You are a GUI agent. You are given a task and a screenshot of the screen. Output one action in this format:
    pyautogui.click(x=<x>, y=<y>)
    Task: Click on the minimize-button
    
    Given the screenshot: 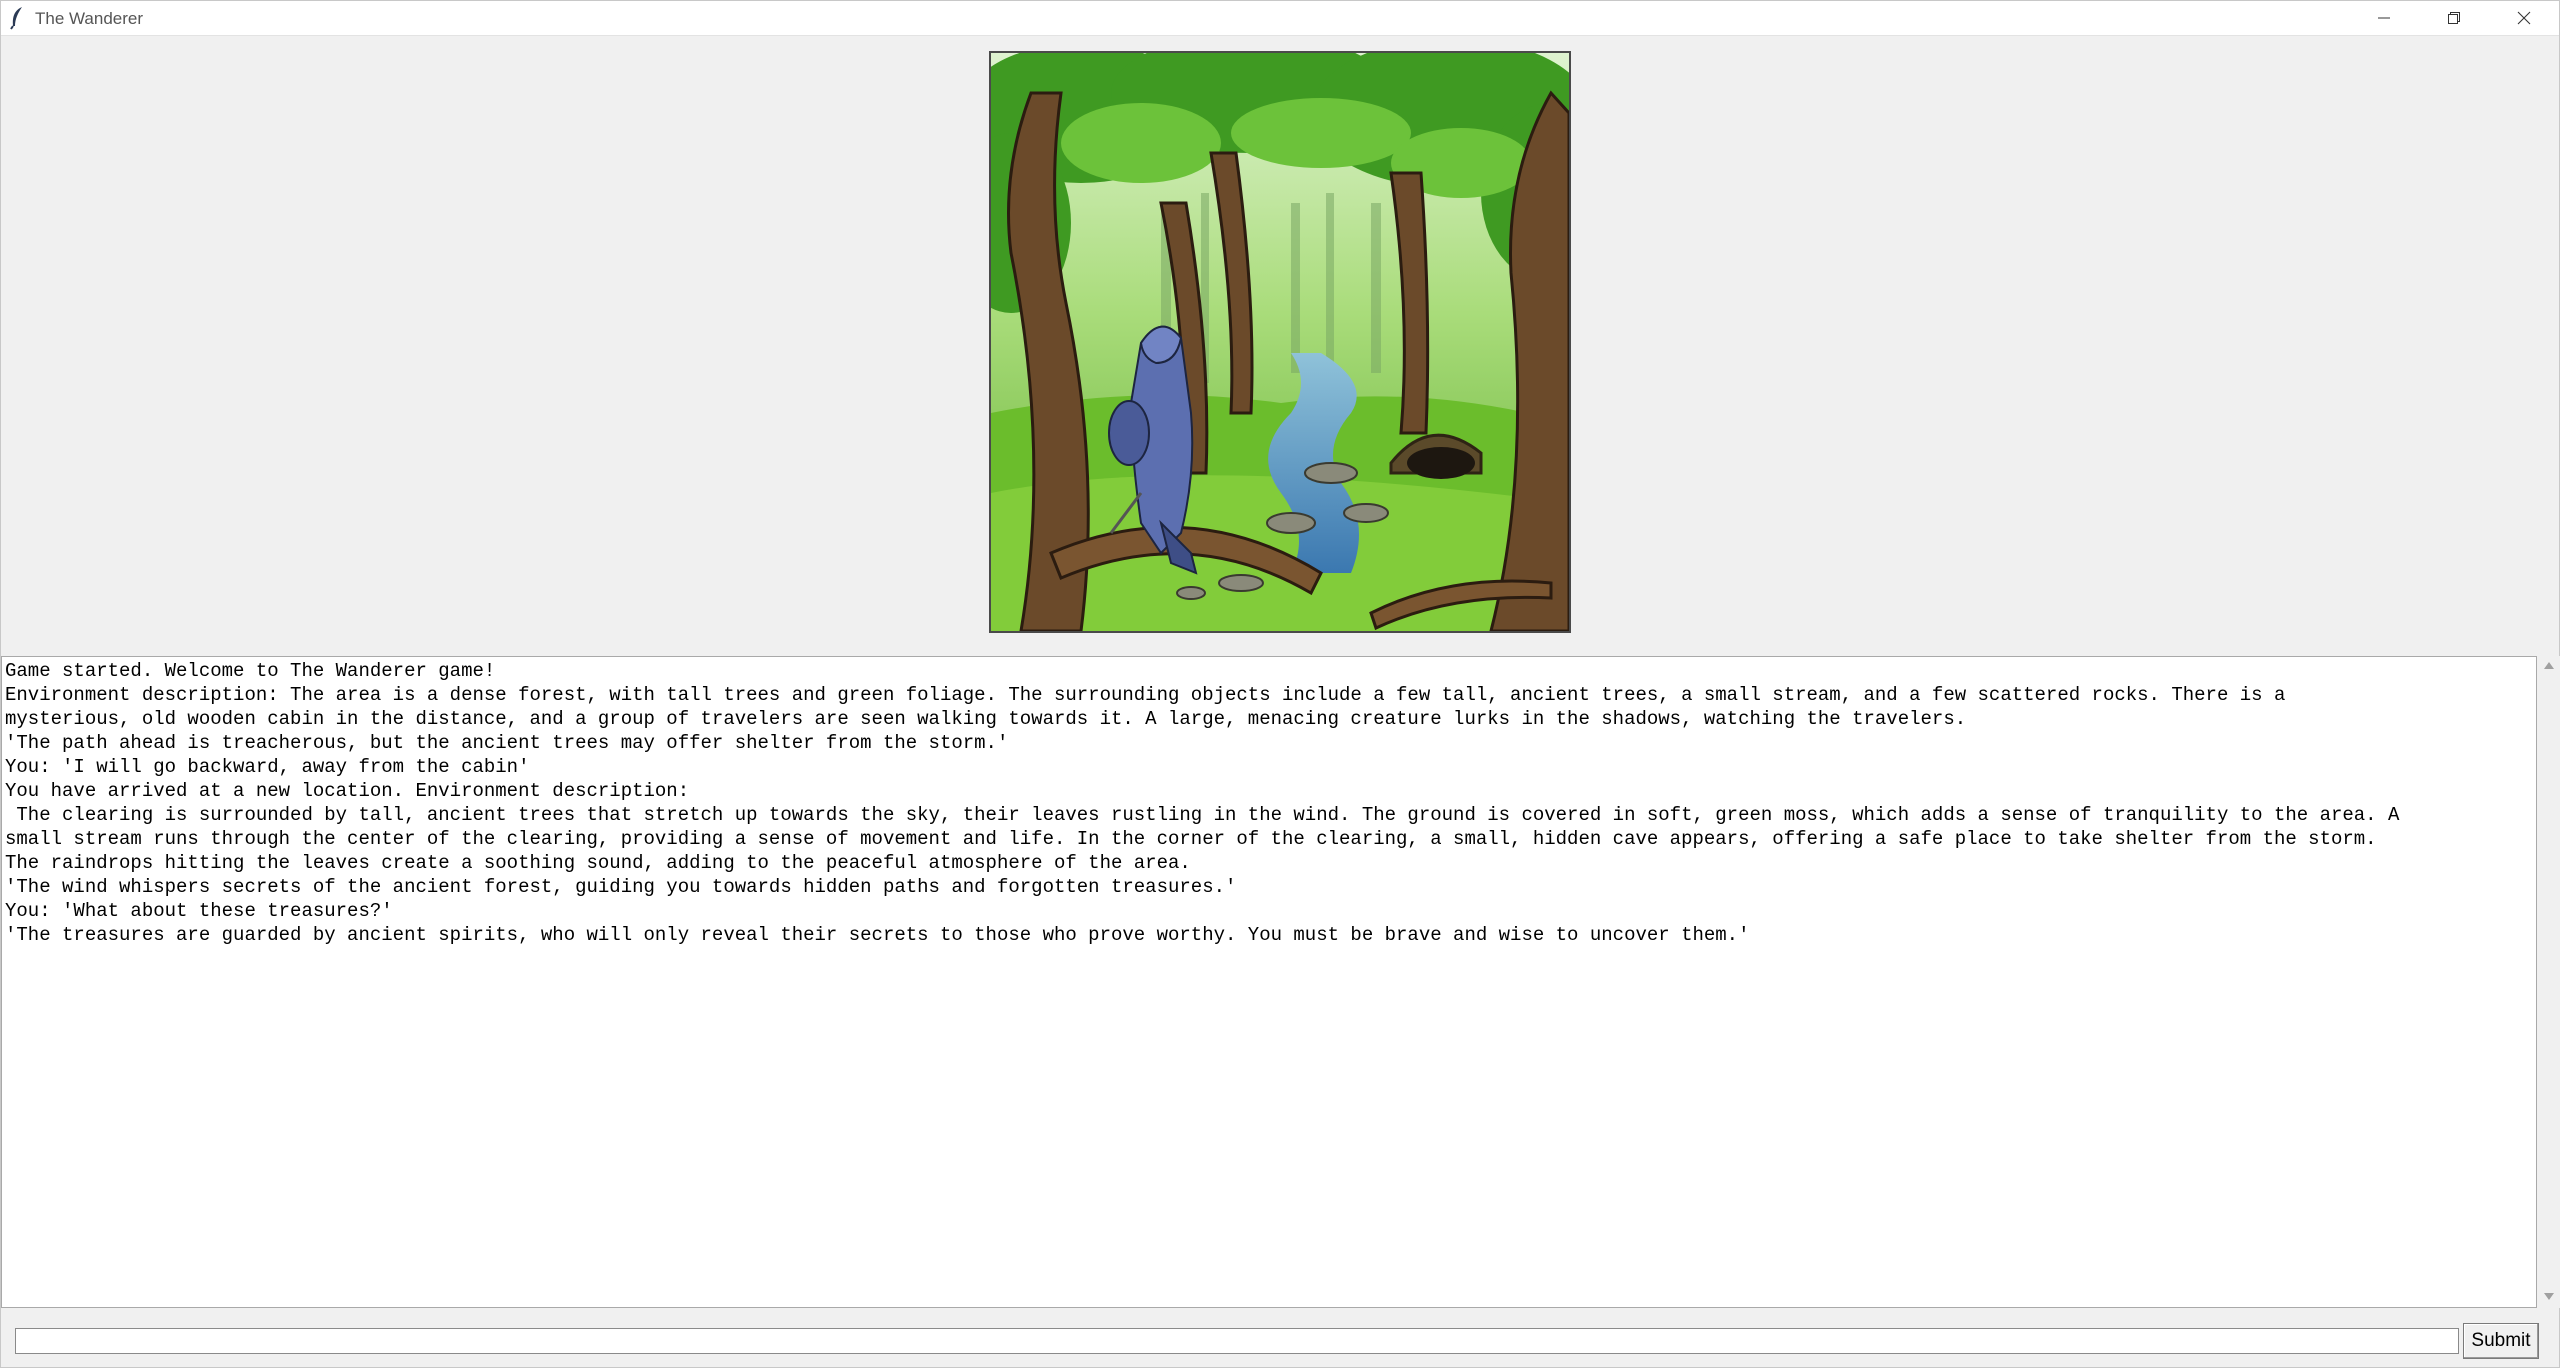 What is the action you would take?
    pyautogui.click(x=2384, y=18)
    